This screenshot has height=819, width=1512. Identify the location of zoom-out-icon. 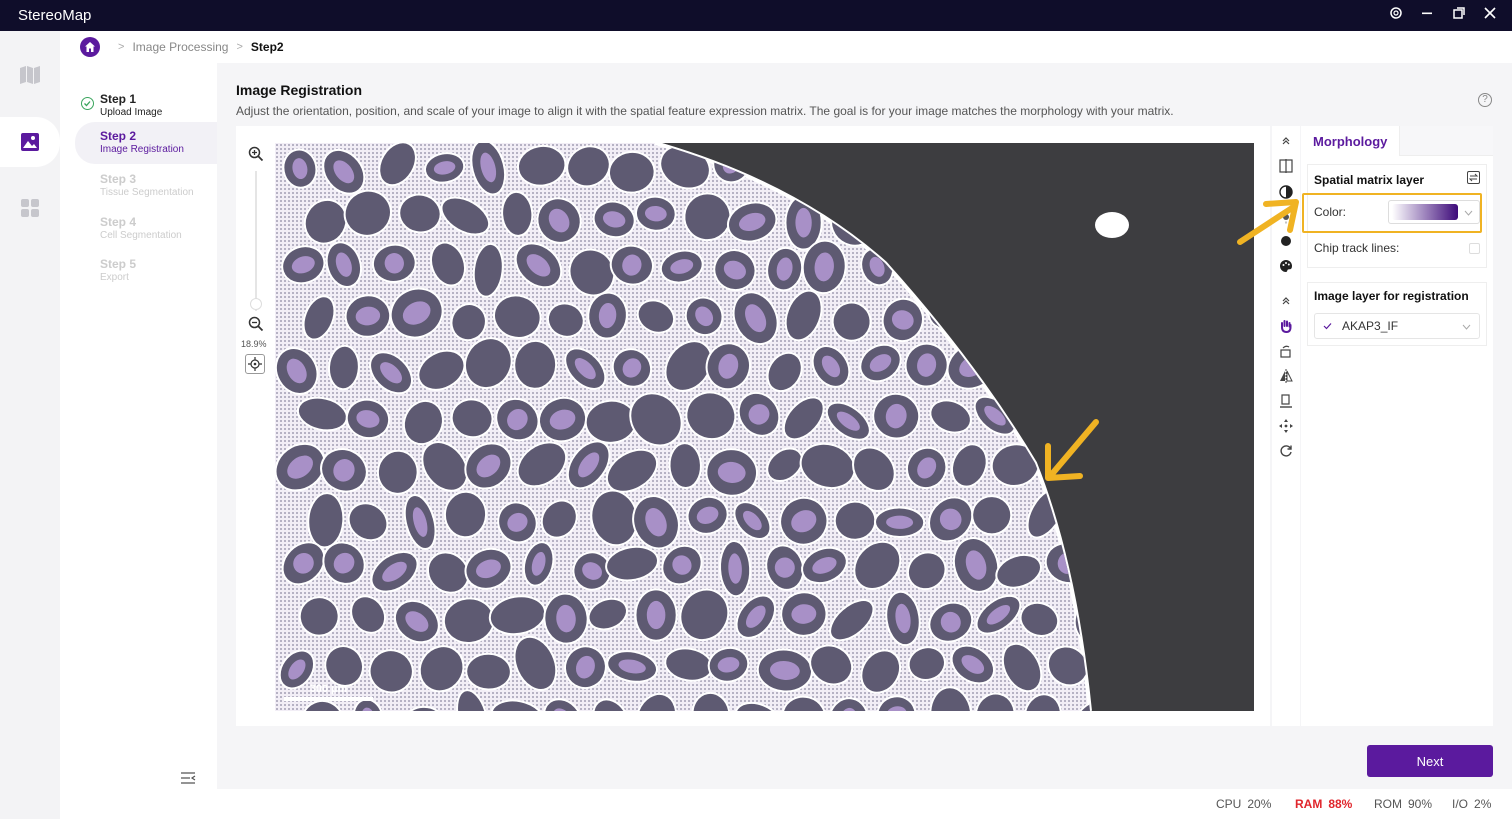
(256, 326).